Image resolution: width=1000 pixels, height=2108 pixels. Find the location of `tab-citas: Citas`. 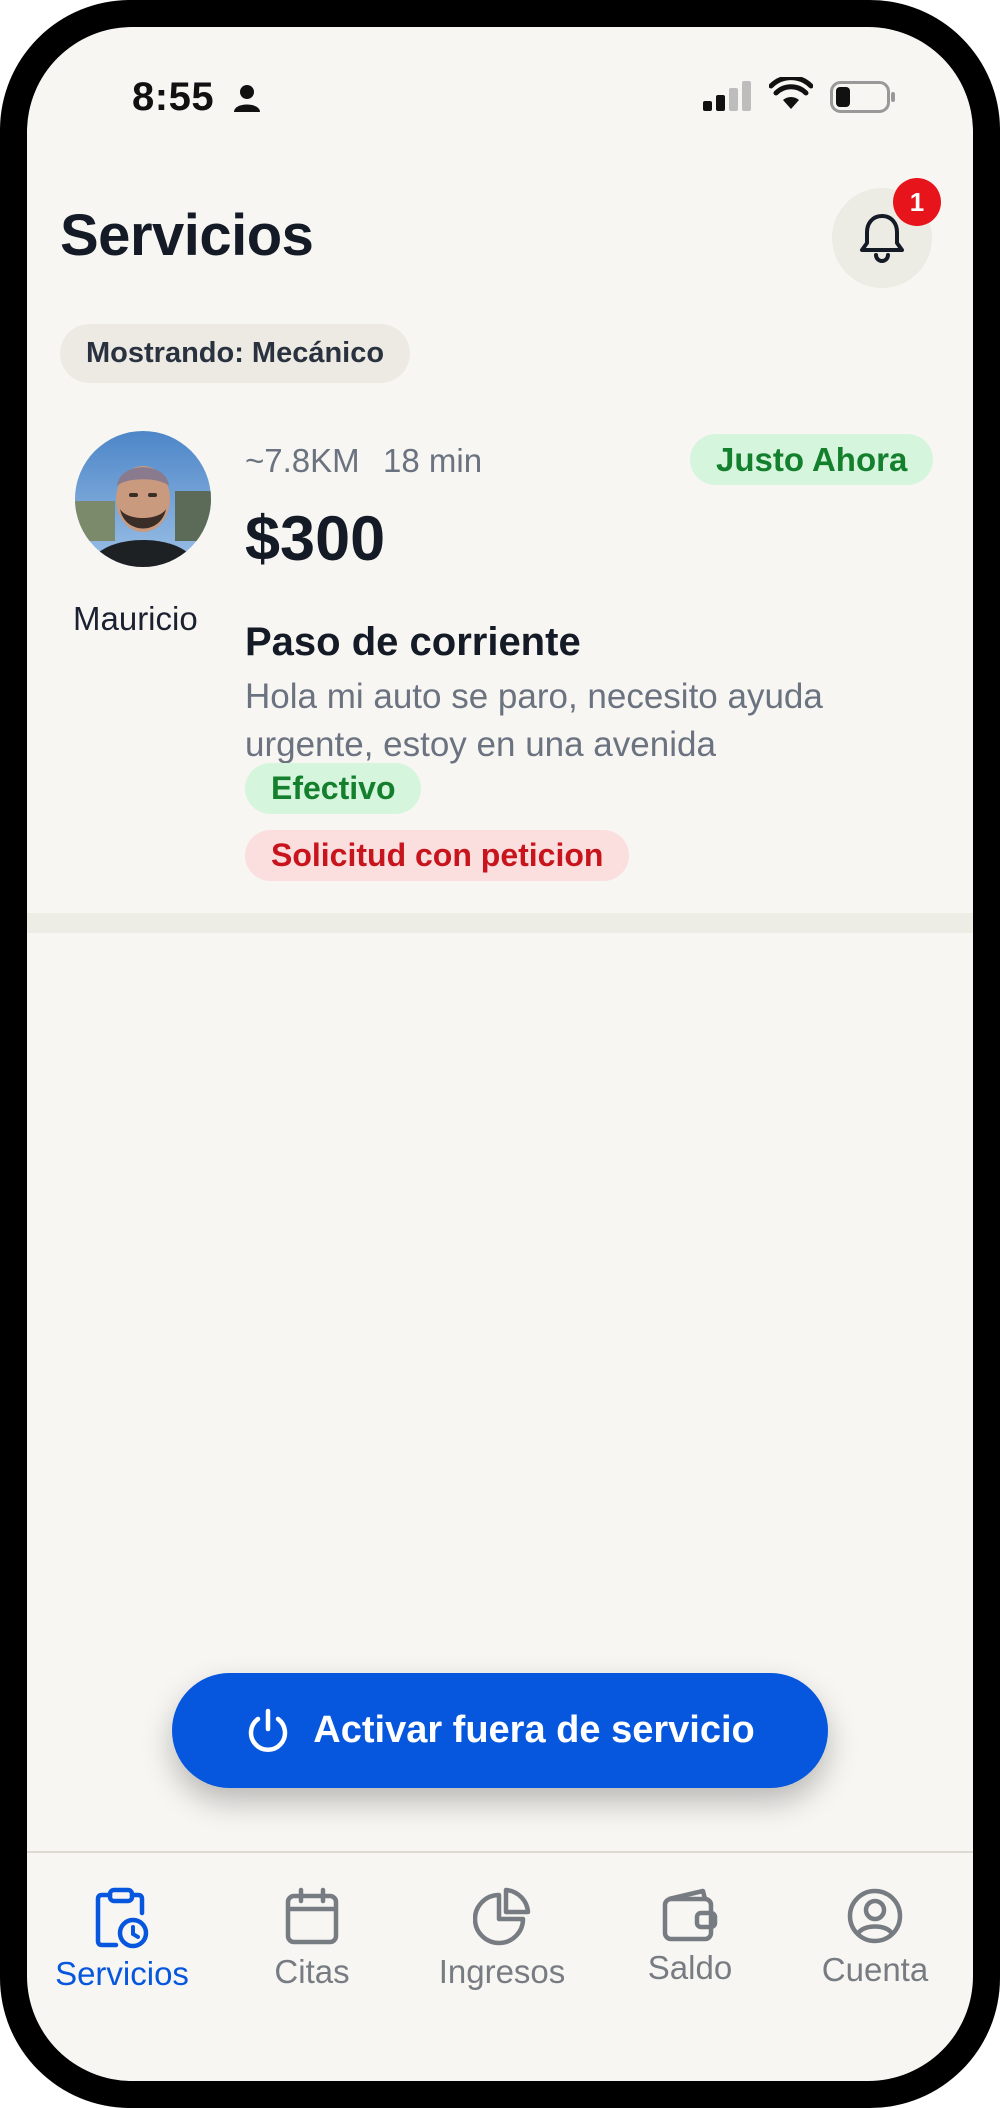

tab-citas: Citas is located at coordinates (312, 1939).